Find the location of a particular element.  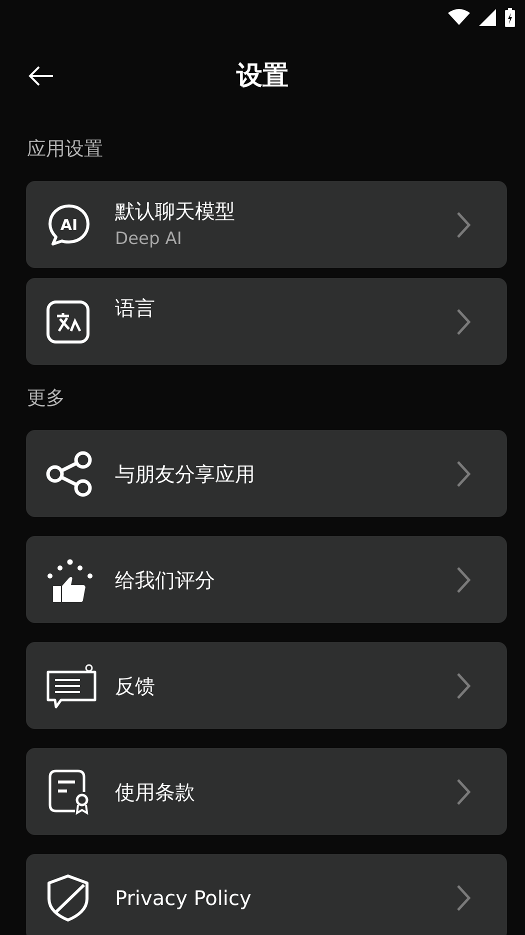

item-title: 与朋友分享应用 is located at coordinates (185, 474).